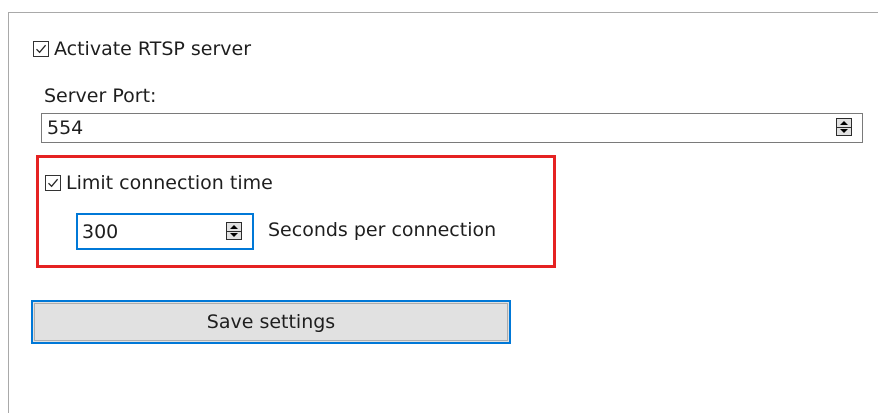  What do you see at coordinates (153, 49) in the screenshot?
I see `activate-rtsp-label: Activate RTSP server` at bounding box center [153, 49].